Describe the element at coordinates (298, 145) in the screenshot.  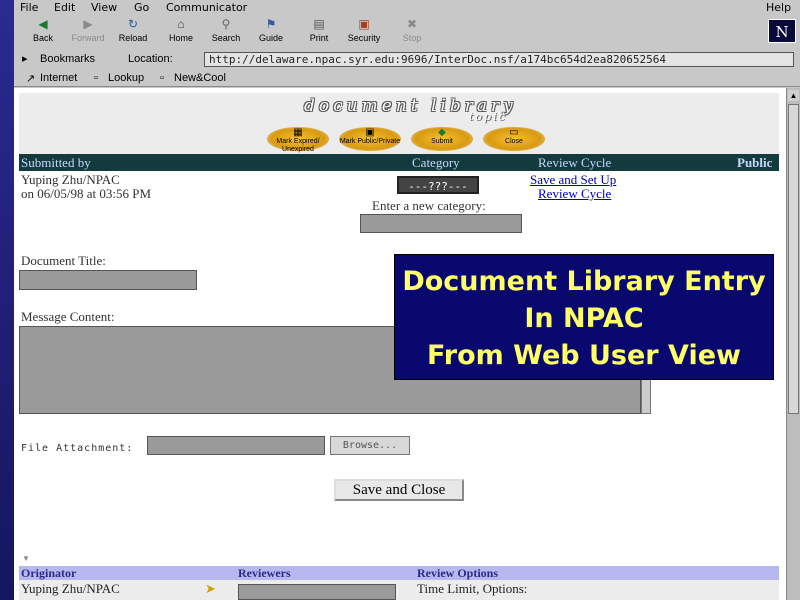
I see `mark-expired-label: Mark Expired/ Unexpired` at that location.